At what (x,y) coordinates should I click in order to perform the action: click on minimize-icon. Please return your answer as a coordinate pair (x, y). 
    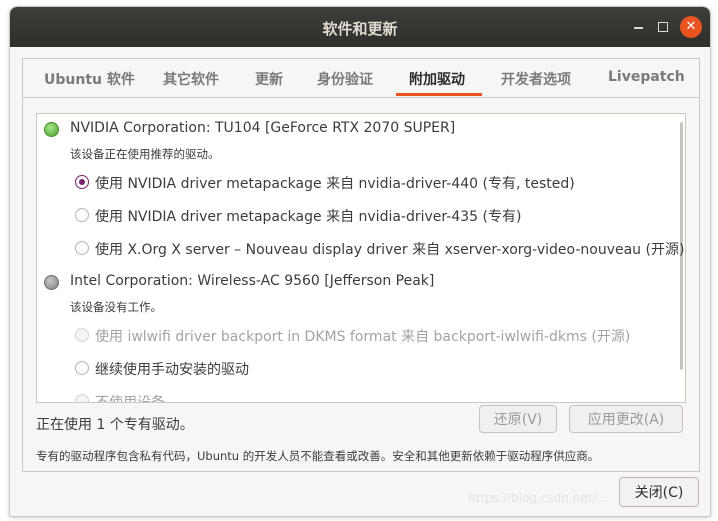
    Looking at the image, I should click on (638, 28).